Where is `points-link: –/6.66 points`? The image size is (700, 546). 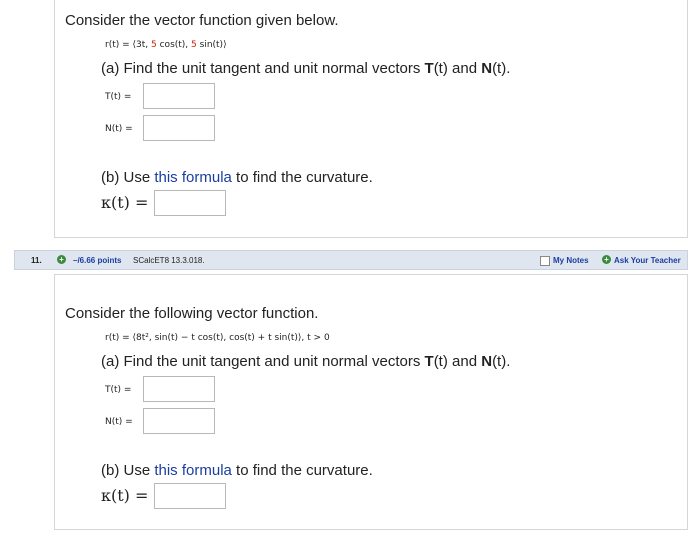
points-link: –/6.66 points is located at coordinates (97, 260).